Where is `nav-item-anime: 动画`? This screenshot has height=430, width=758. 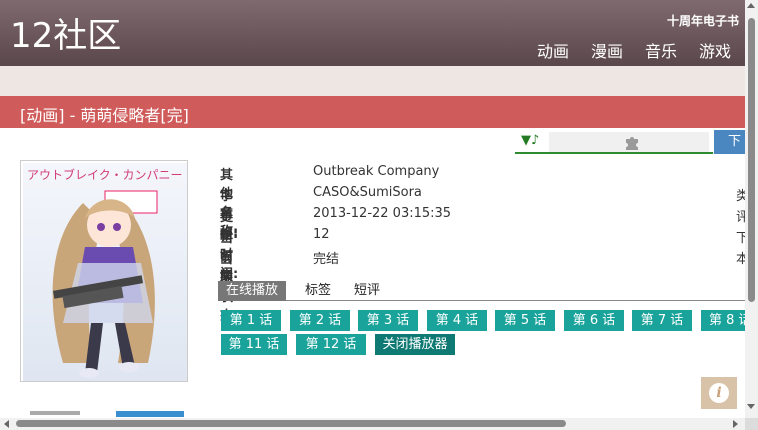 nav-item-anime: 动画 is located at coordinates (553, 50).